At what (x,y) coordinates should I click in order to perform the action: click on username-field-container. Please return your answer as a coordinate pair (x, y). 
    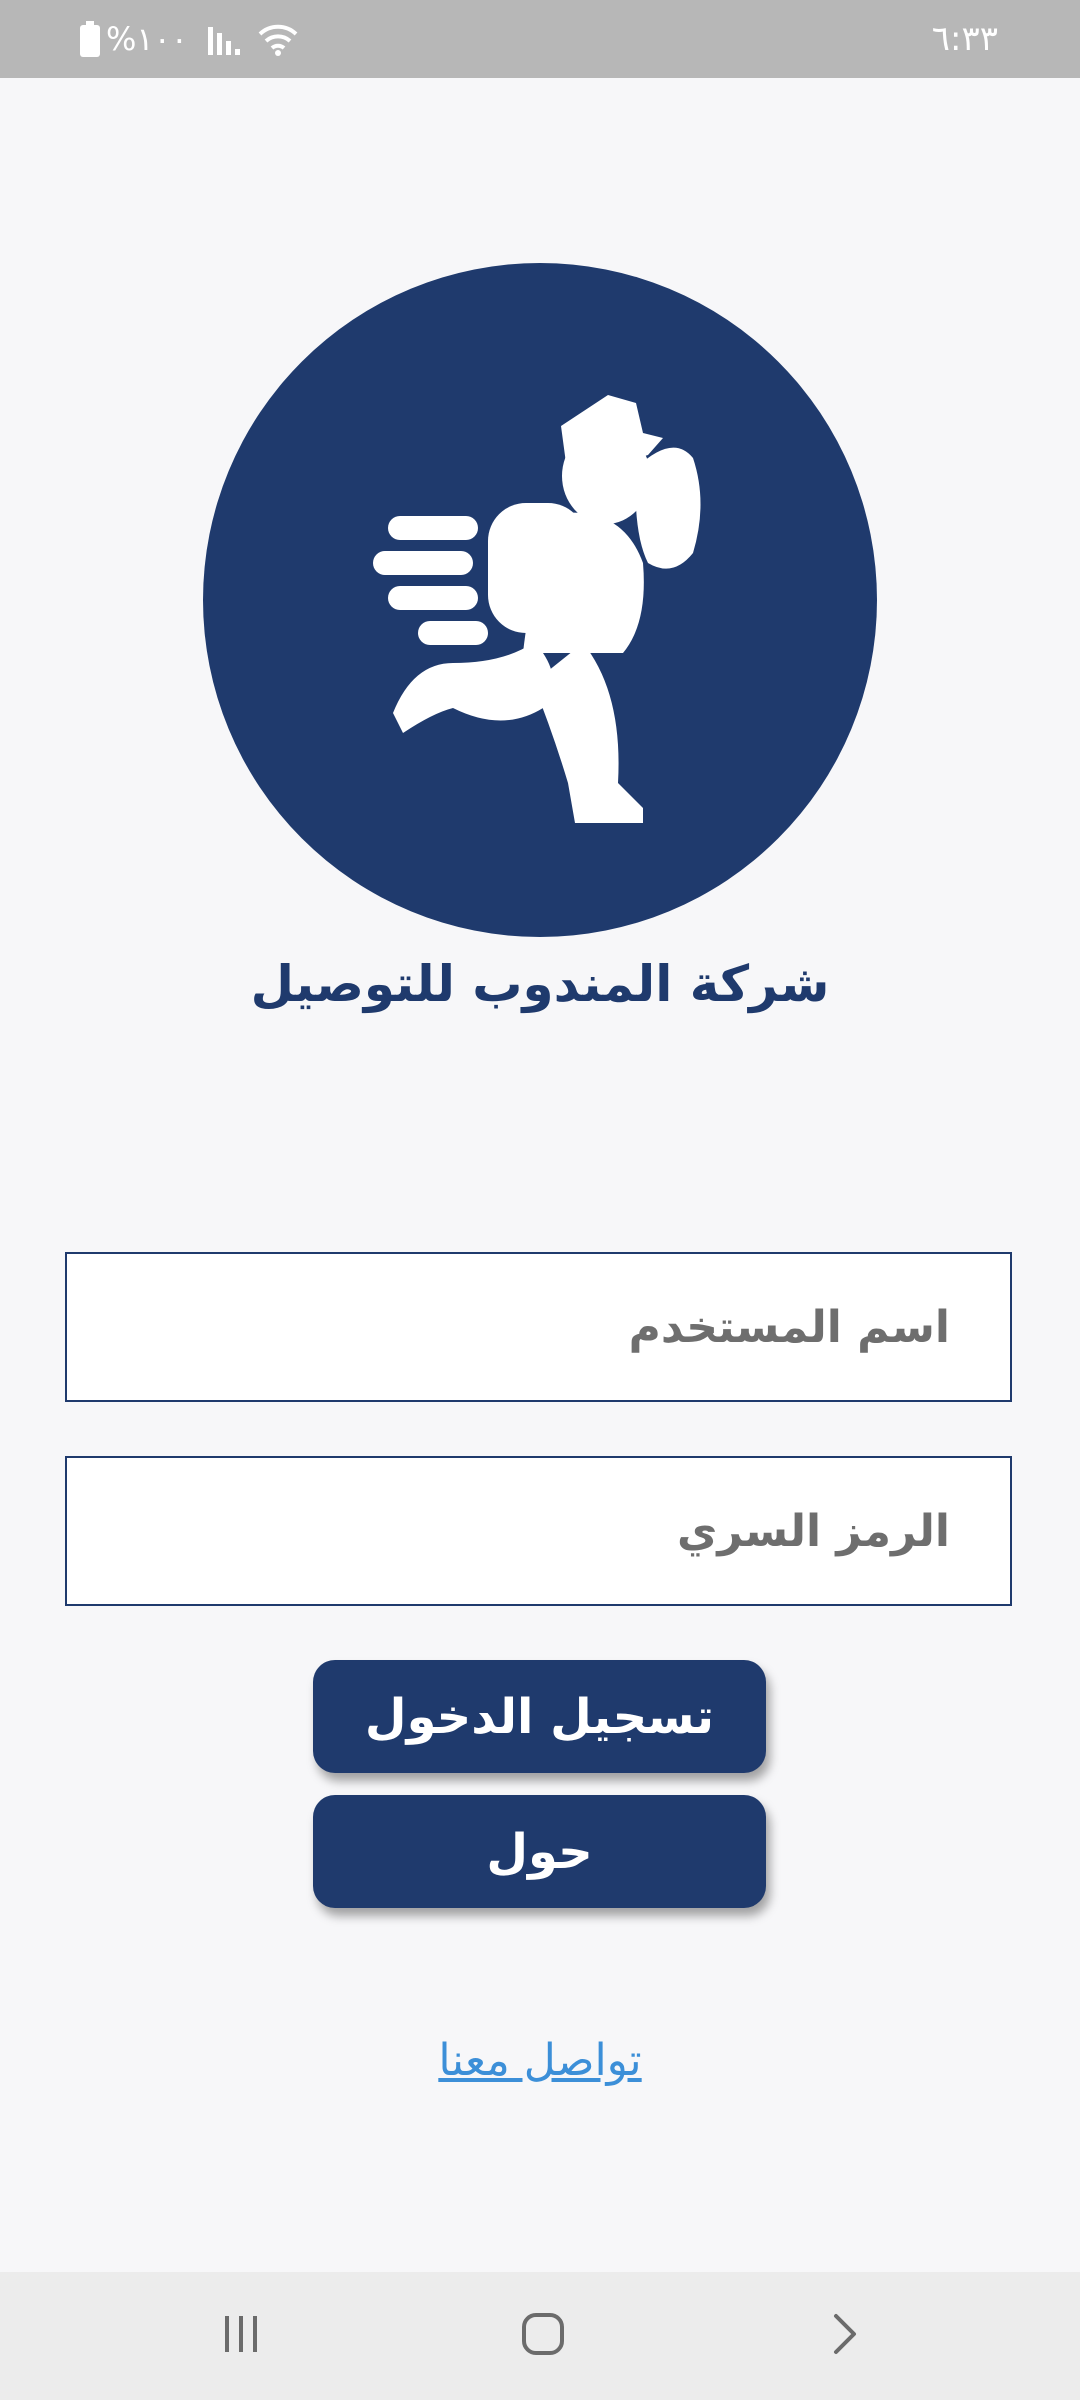
    Looking at the image, I should click on (538, 1327).